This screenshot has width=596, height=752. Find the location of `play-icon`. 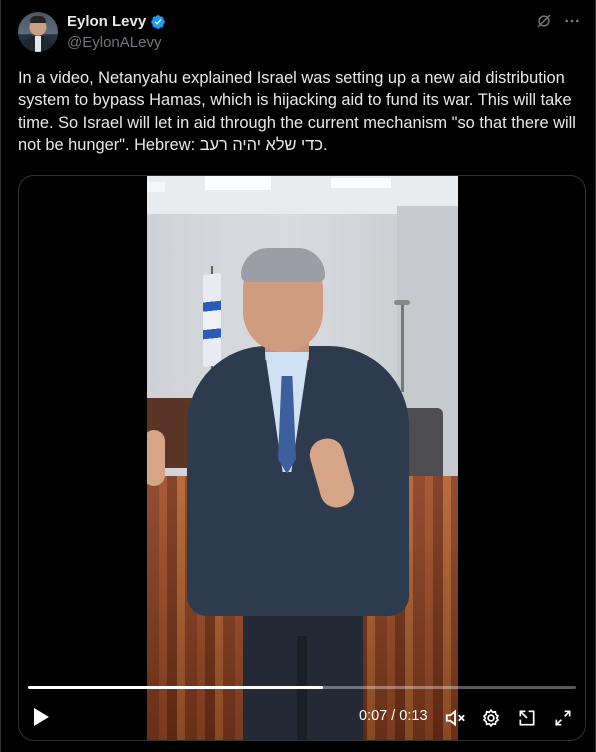

play-icon is located at coordinates (41, 717).